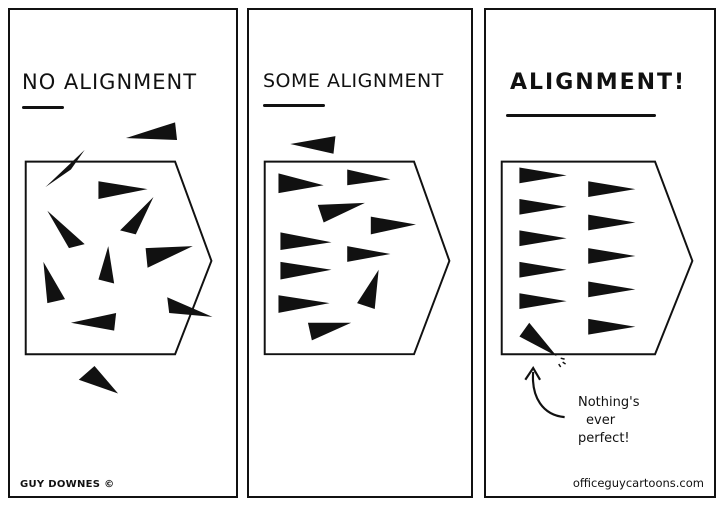  Describe the element at coordinates (598, 82) in the screenshot. I see `panel-title: ALIGNMENT!` at that location.